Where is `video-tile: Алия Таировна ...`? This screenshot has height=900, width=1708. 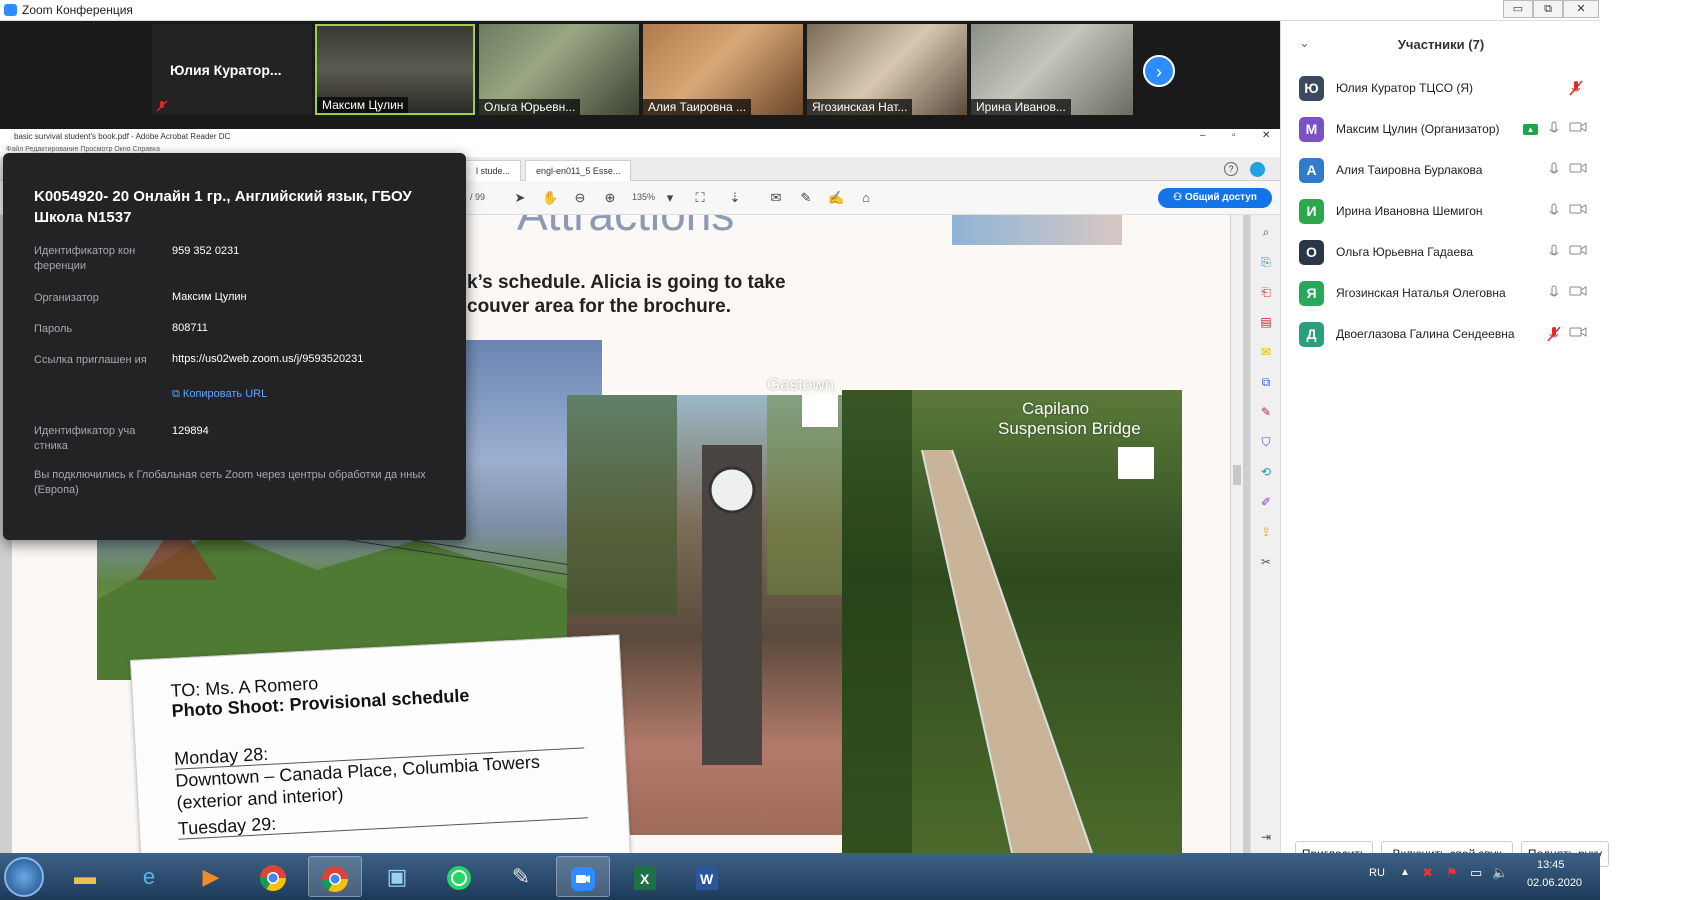 video-tile: Алия Таировна ... is located at coordinates (723, 69).